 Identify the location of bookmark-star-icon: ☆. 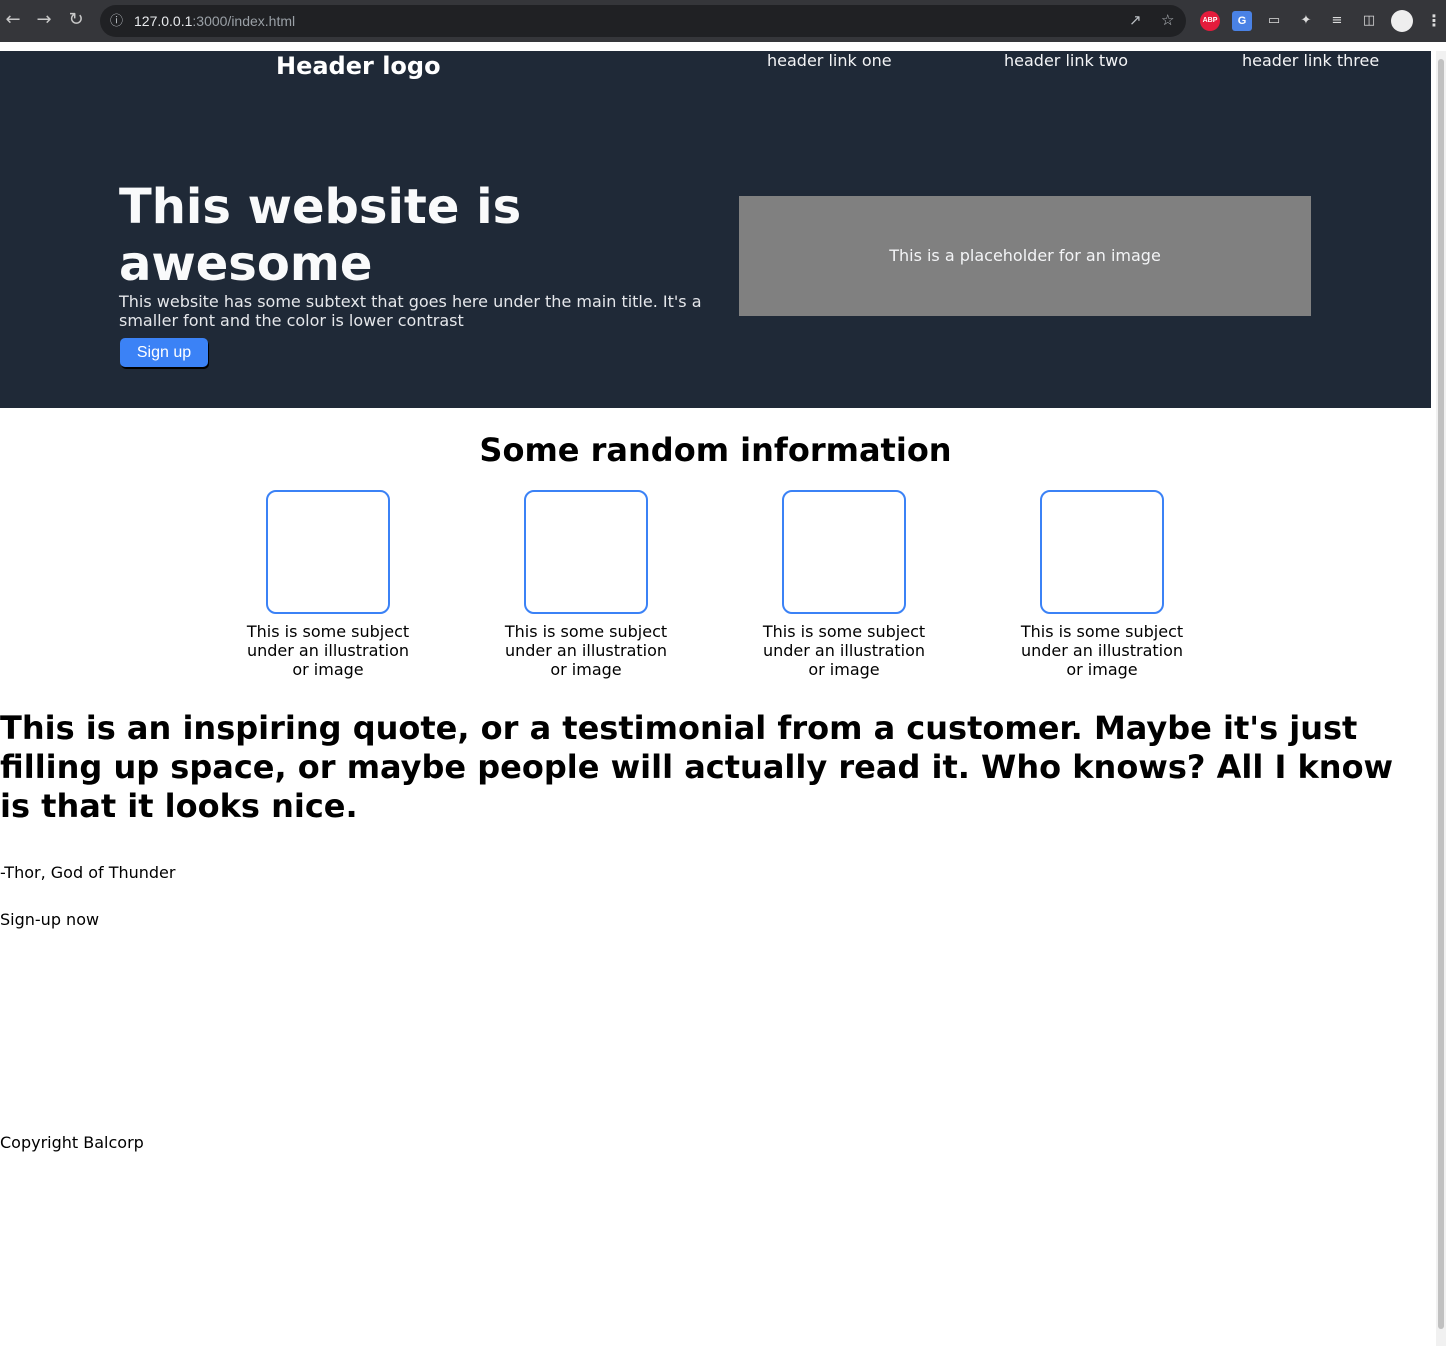
(1167, 21).